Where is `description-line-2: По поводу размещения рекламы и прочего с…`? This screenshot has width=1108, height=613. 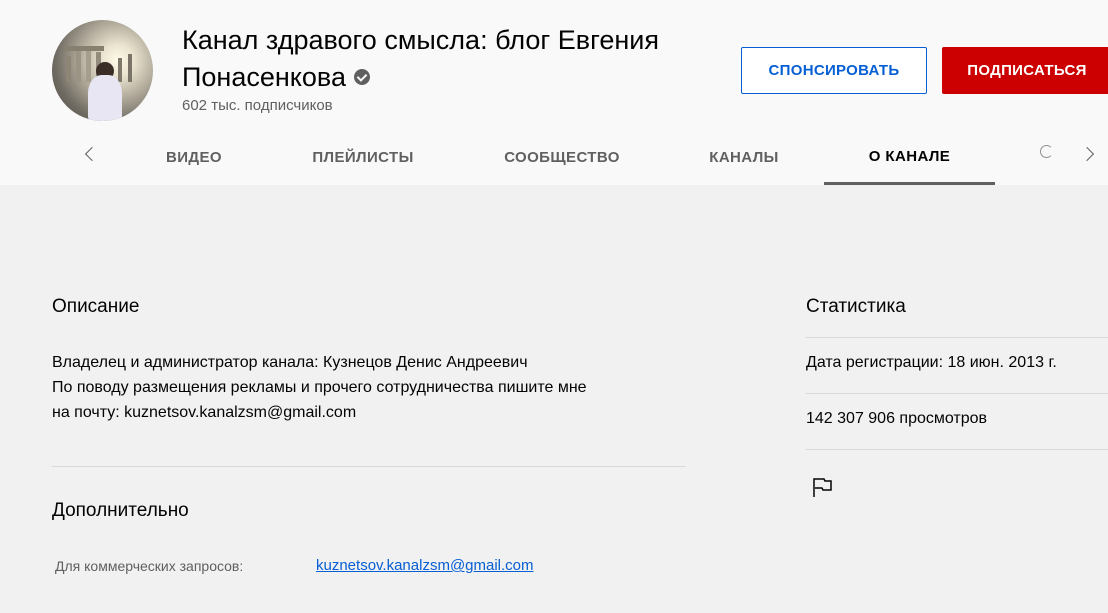
description-line-2: По поводу размещения рекламы и прочего с… is located at coordinates (319, 387).